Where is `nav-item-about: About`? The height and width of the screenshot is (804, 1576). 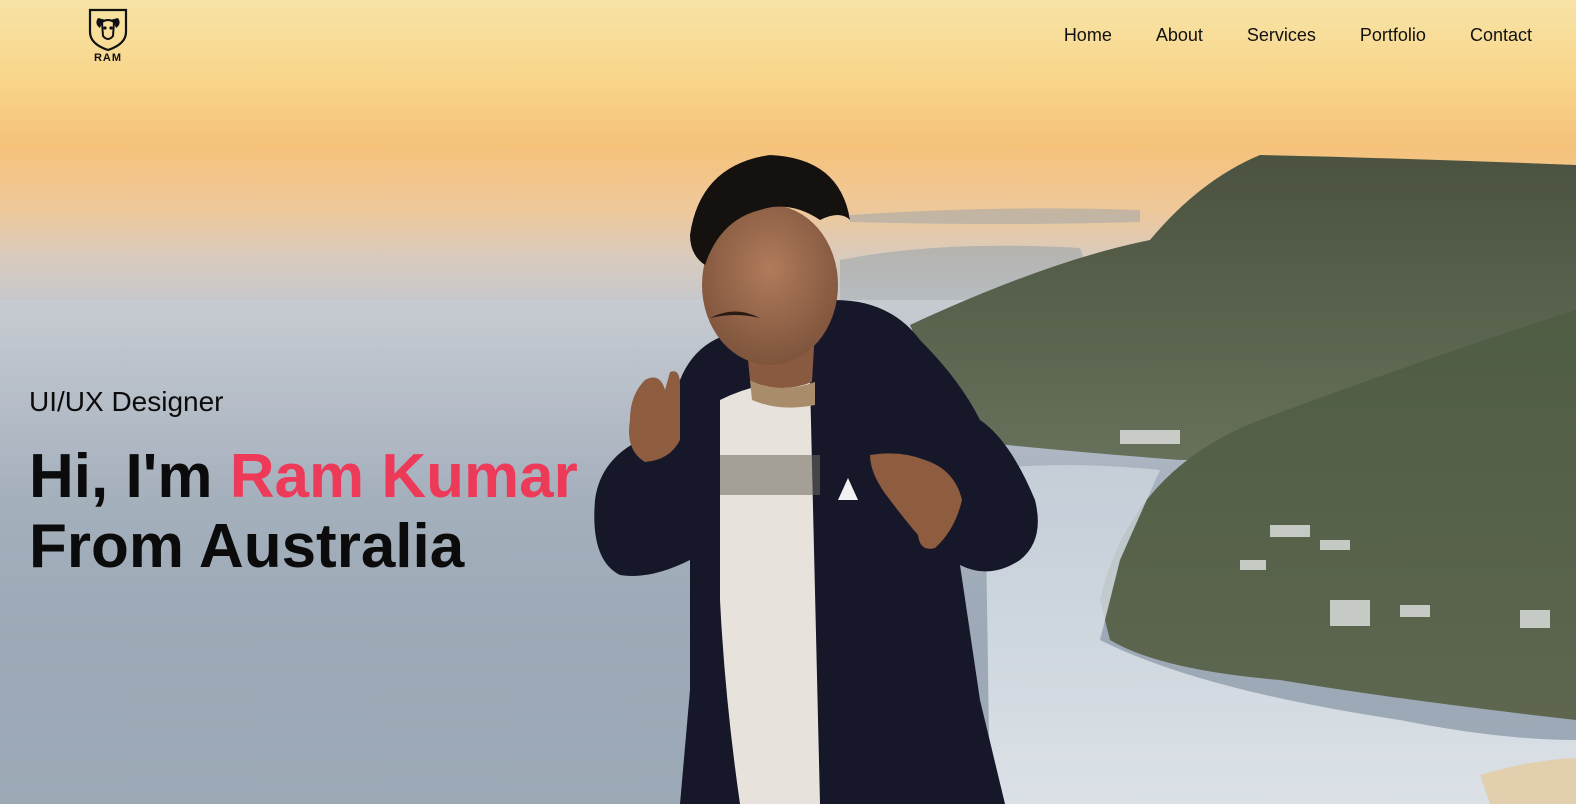
nav-item-about: About is located at coordinates (1179, 35).